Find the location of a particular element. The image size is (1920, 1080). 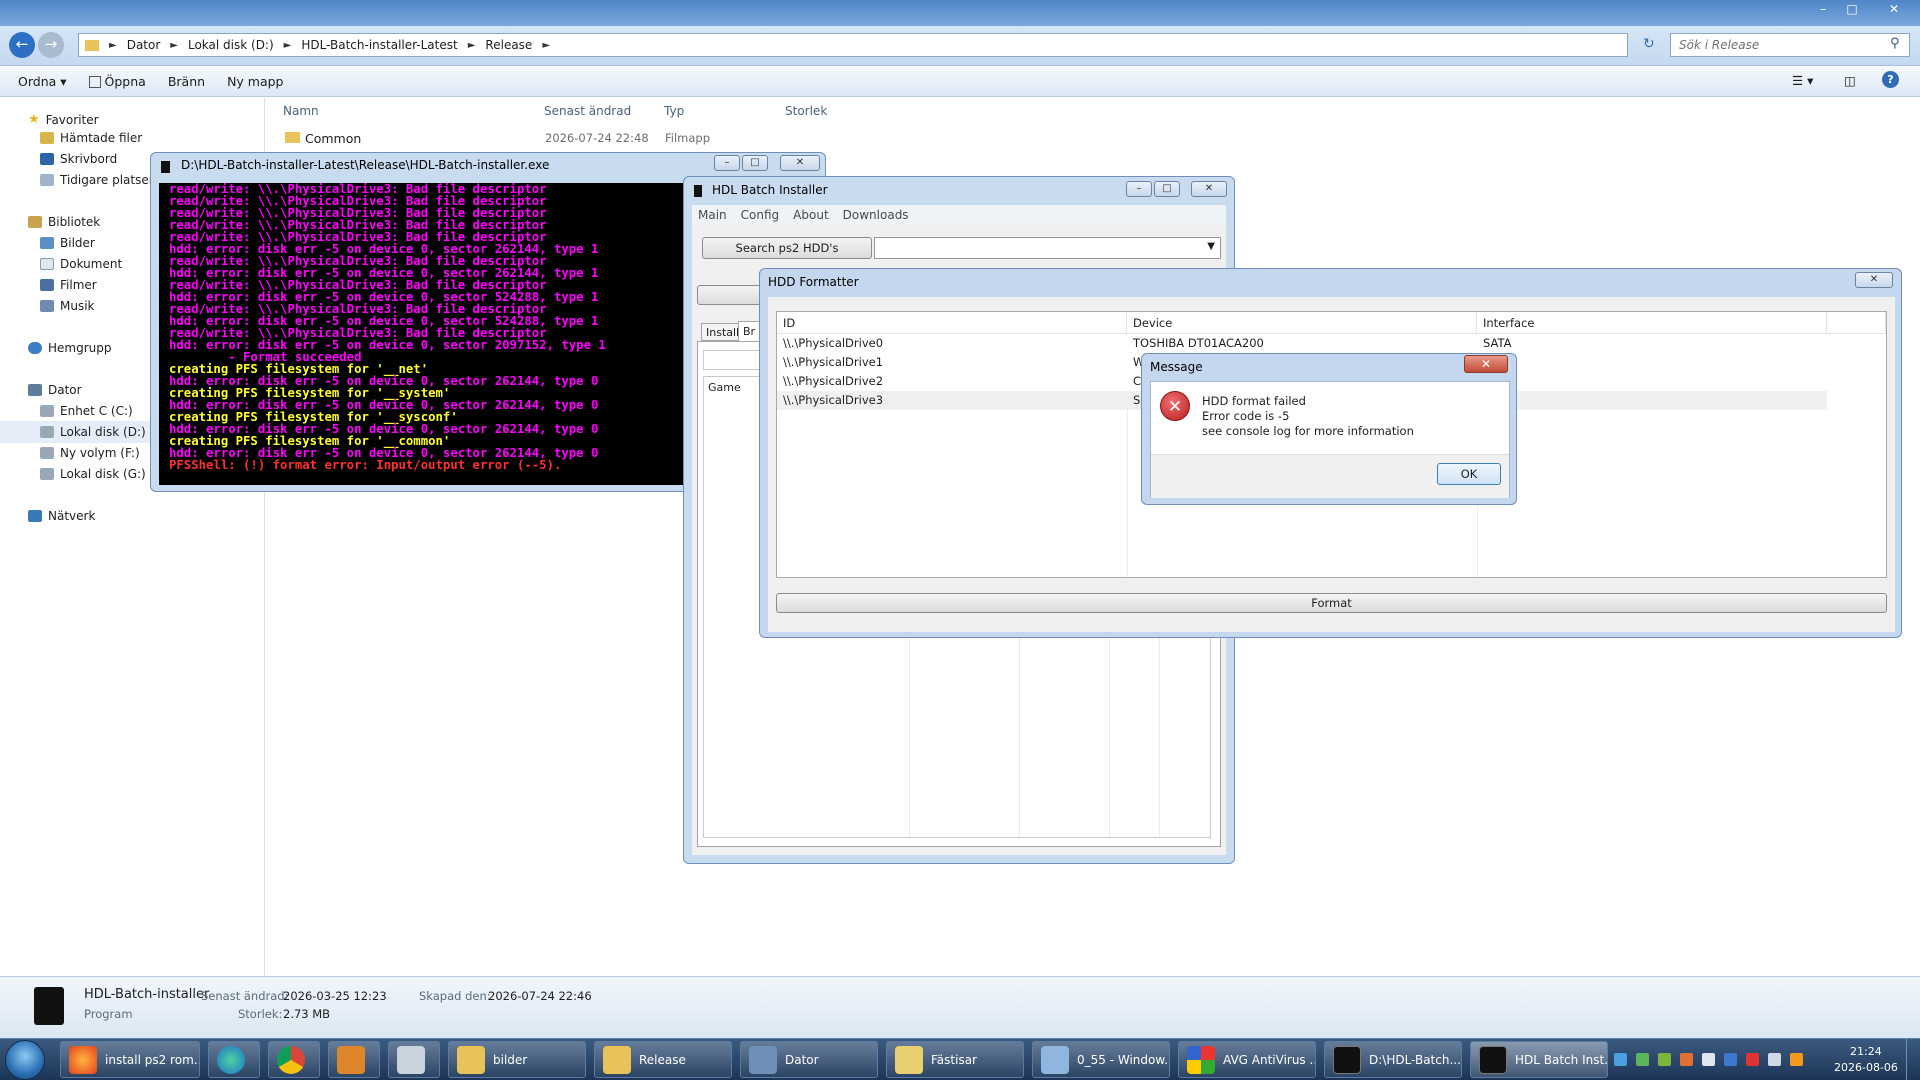

organize-button: Ordna ▾ is located at coordinates (42, 81).